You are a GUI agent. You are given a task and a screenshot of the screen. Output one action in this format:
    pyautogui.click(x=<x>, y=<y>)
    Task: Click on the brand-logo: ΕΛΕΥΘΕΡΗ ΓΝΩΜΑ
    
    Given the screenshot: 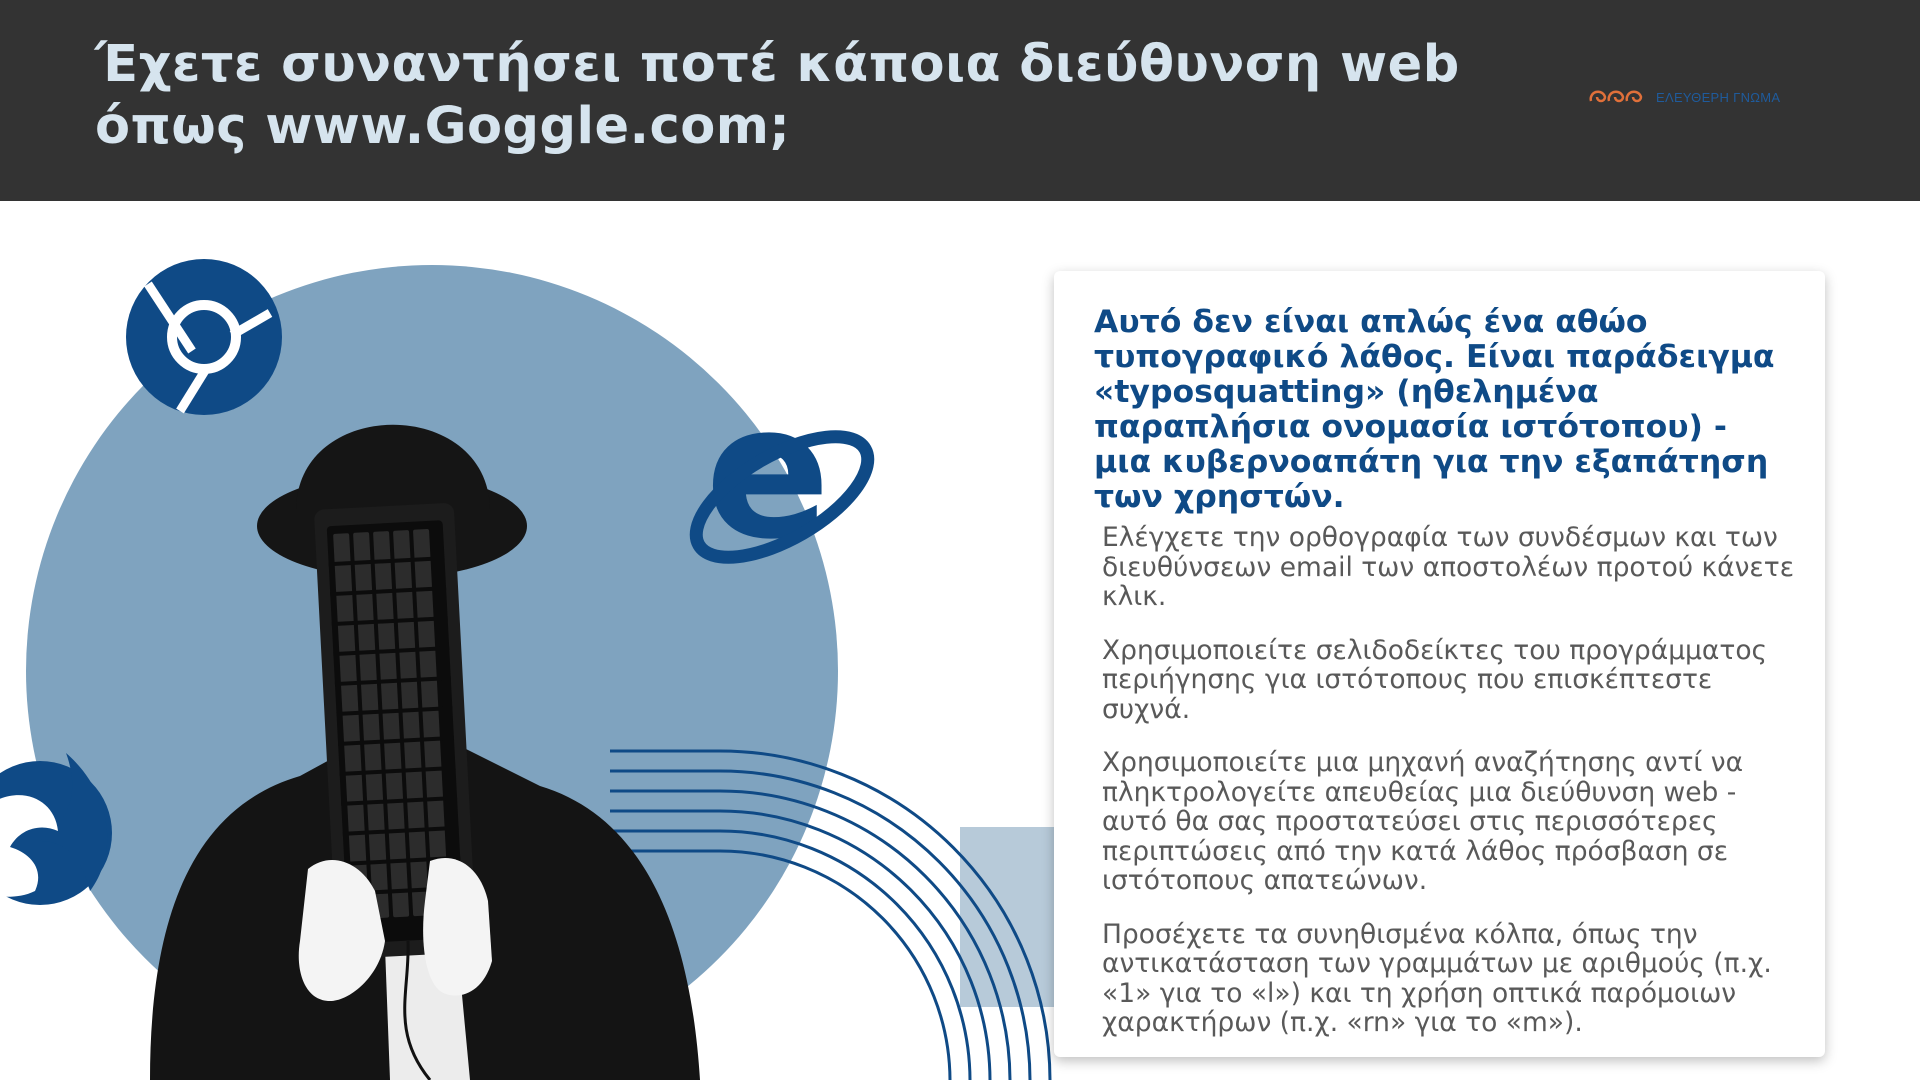 What is the action you would take?
    pyautogui.click(x=1684, y=97)
    